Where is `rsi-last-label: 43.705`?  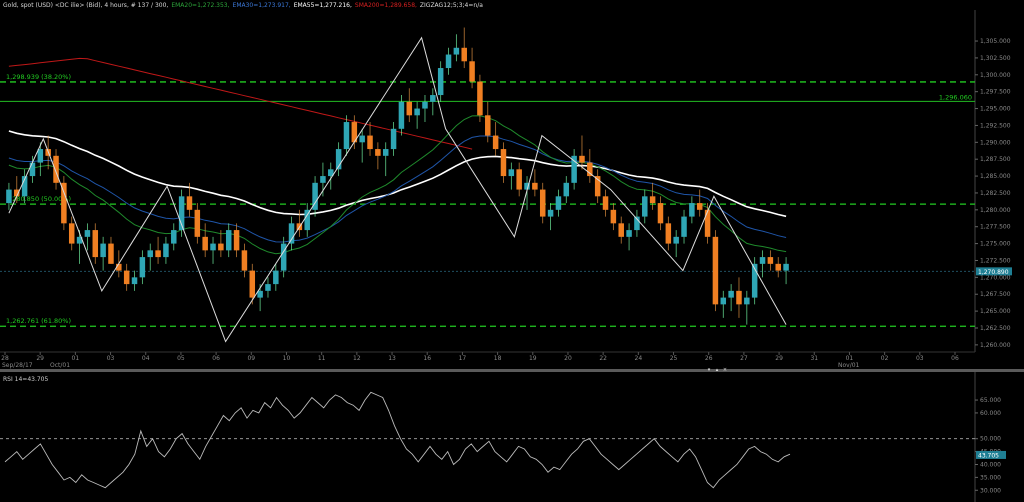
rsi-last-label: 43.705 is located at coordinates (988, 455).